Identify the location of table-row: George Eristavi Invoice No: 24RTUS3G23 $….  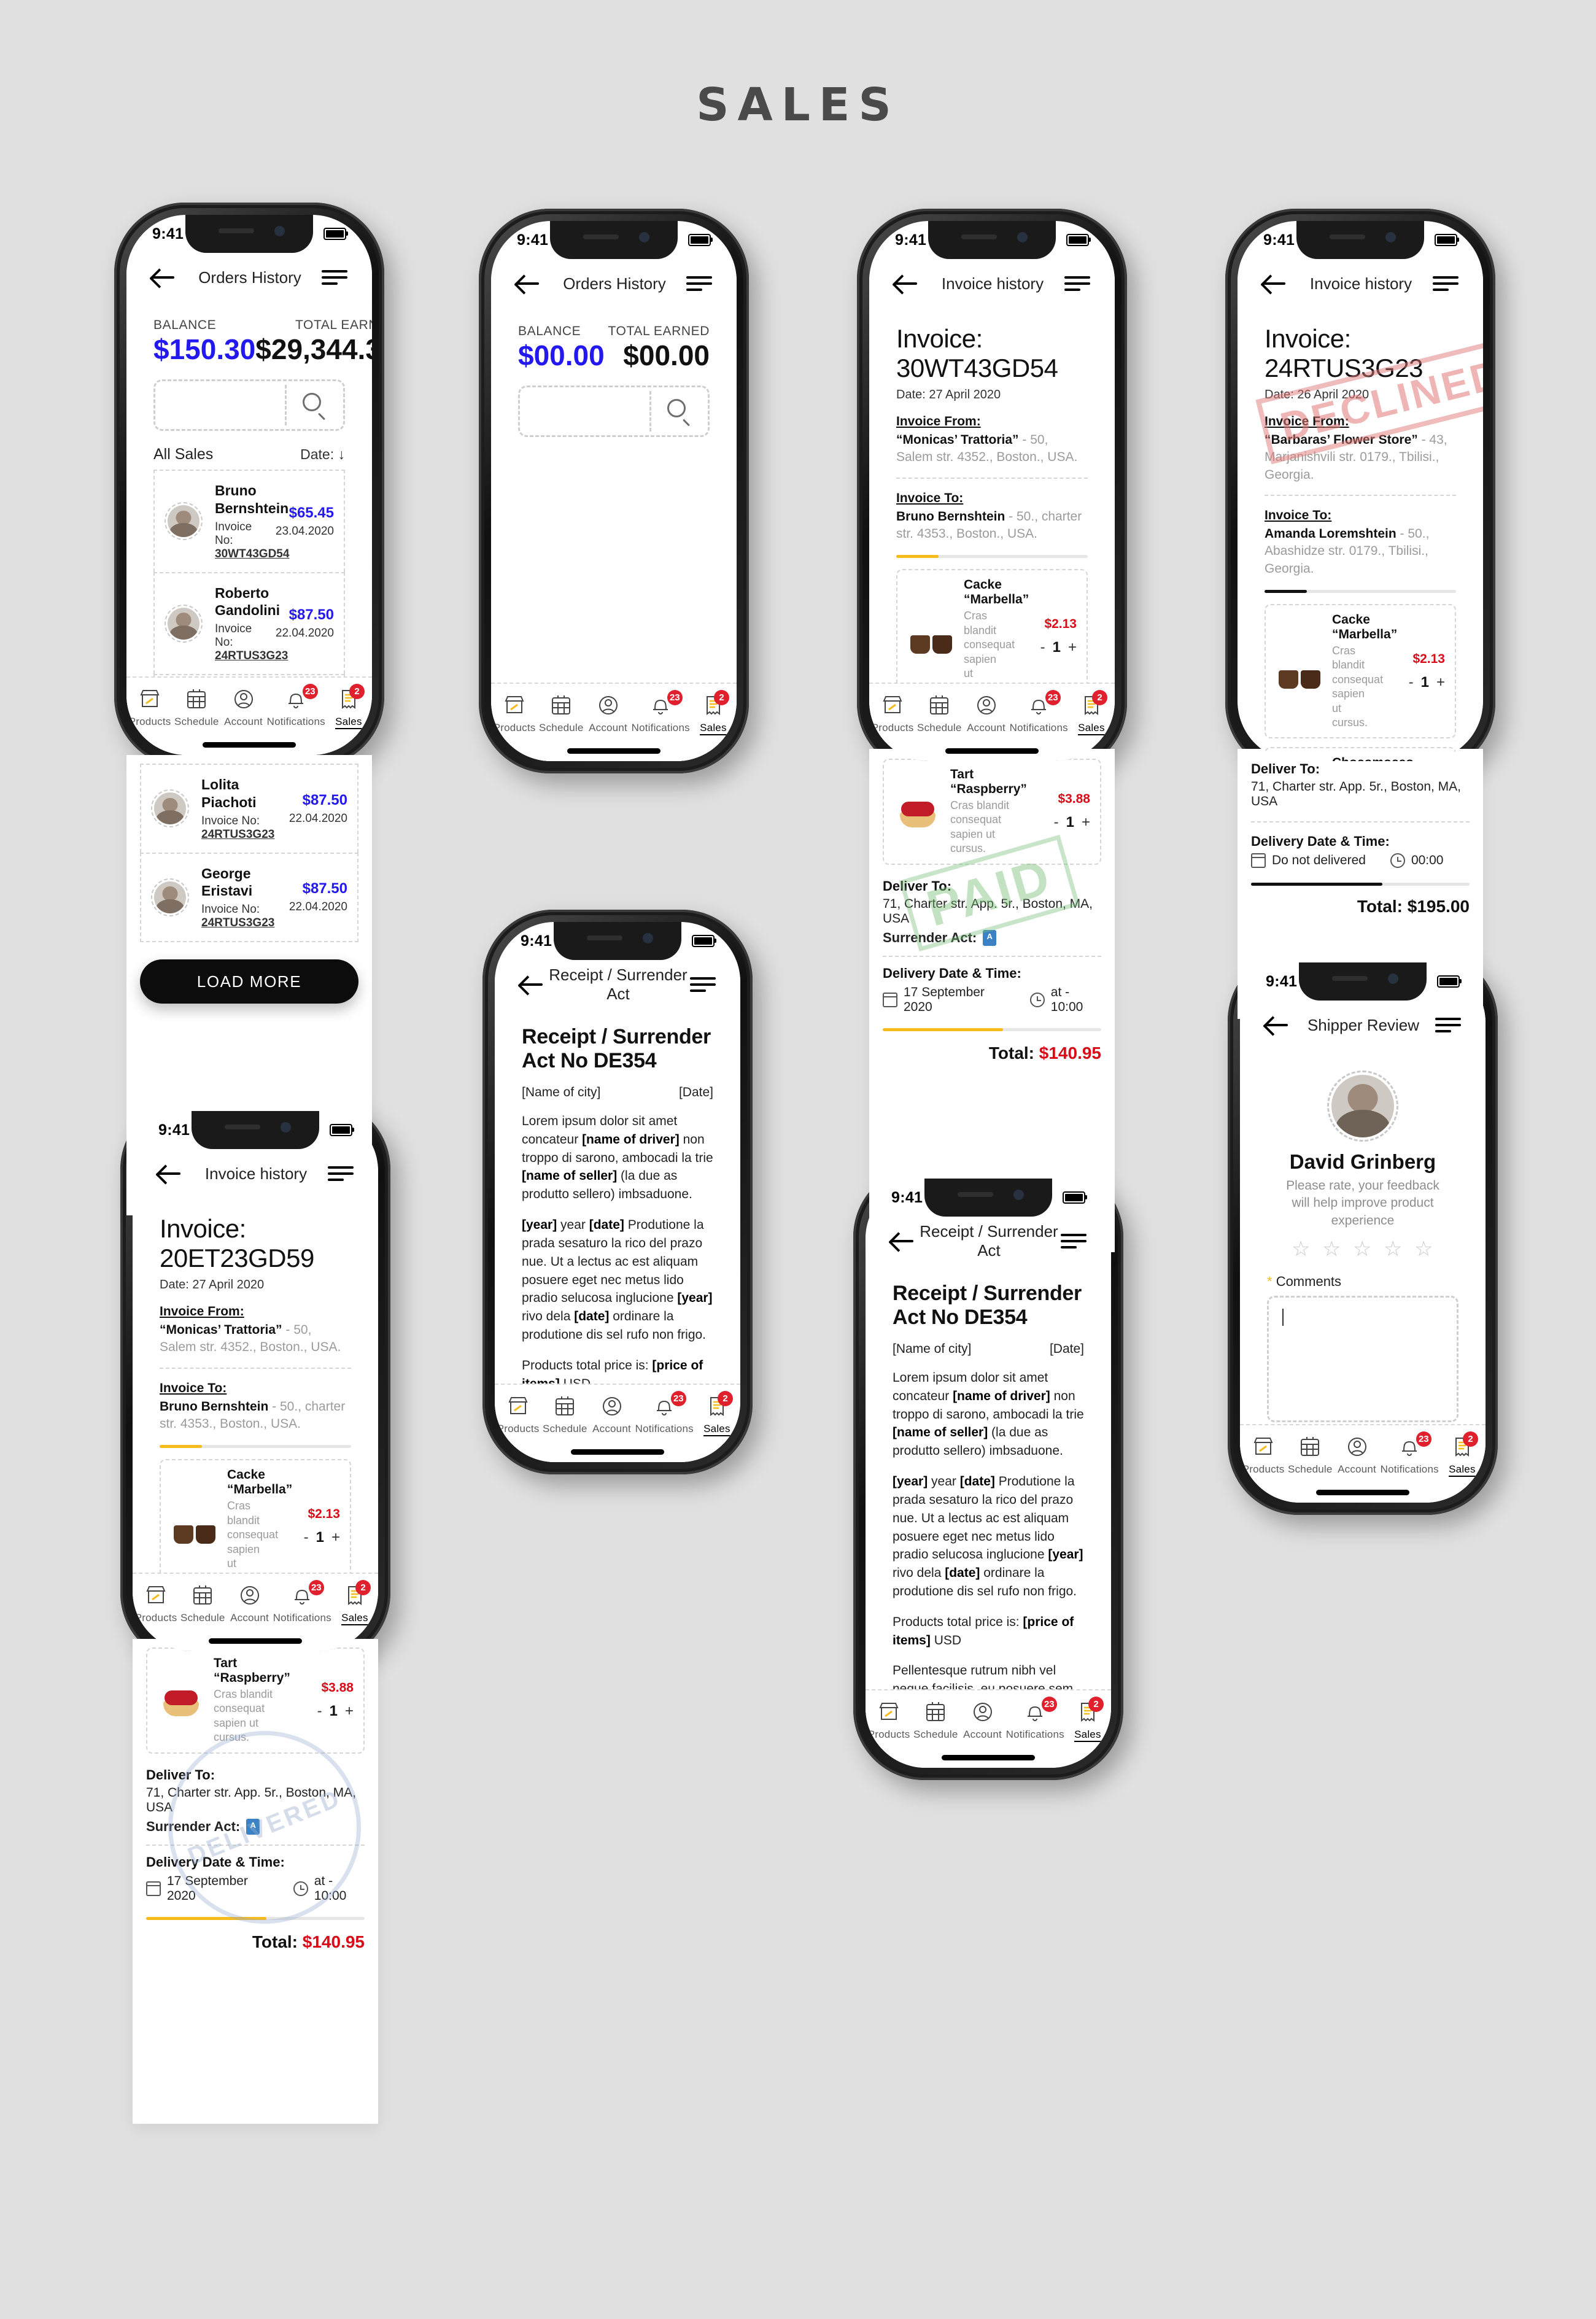
(249, 897).